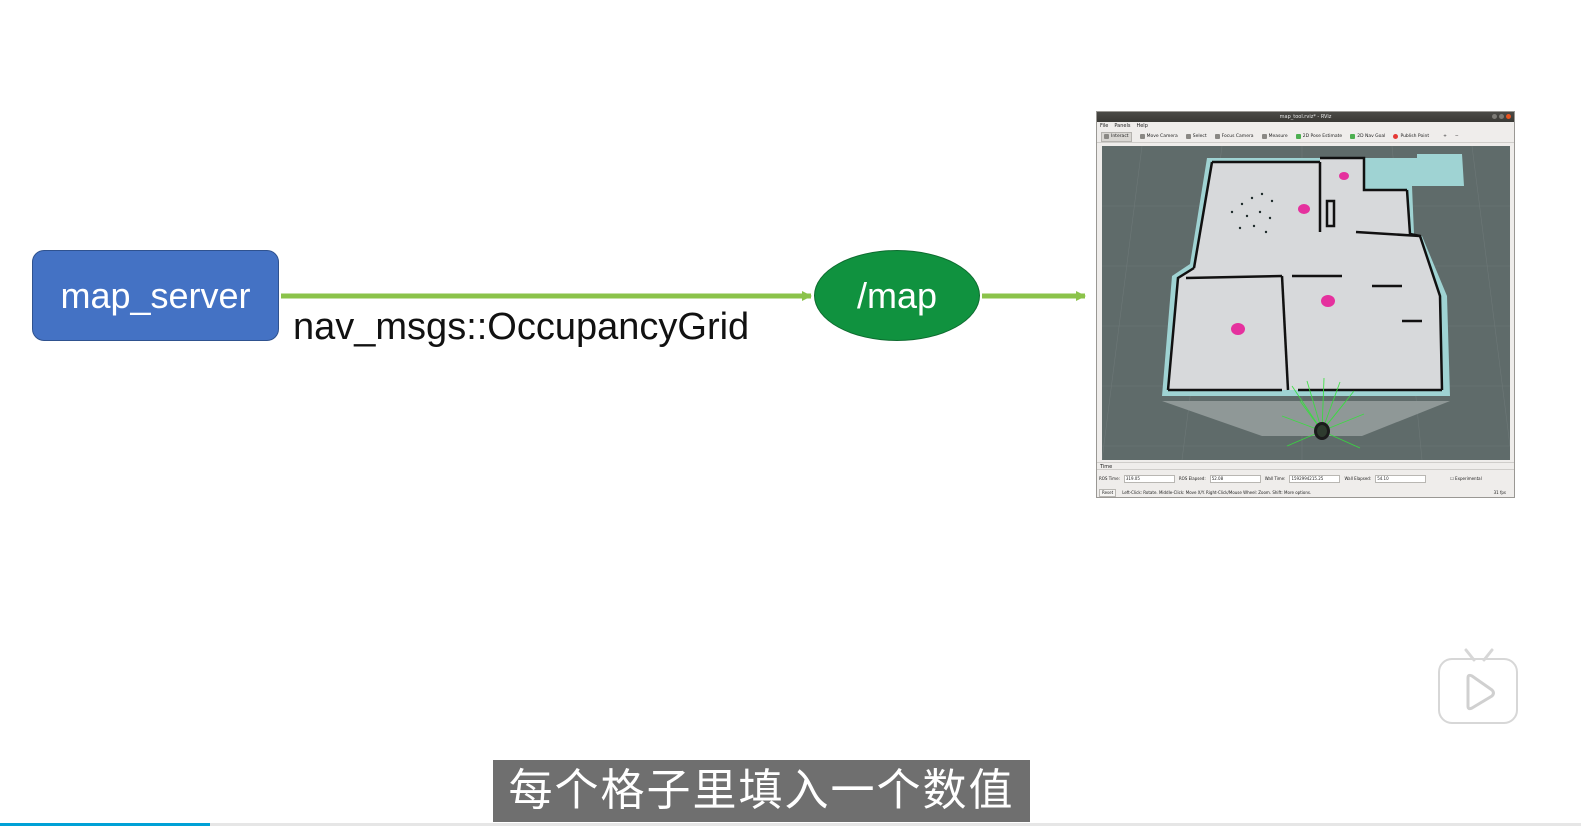 Image resolution: width=1581 pixels, height=836 pixels. What do you see at coordinates (1122, 126) in the screenshot?
I see `menu-panels: Panels` at bounding box center [1122, 126].